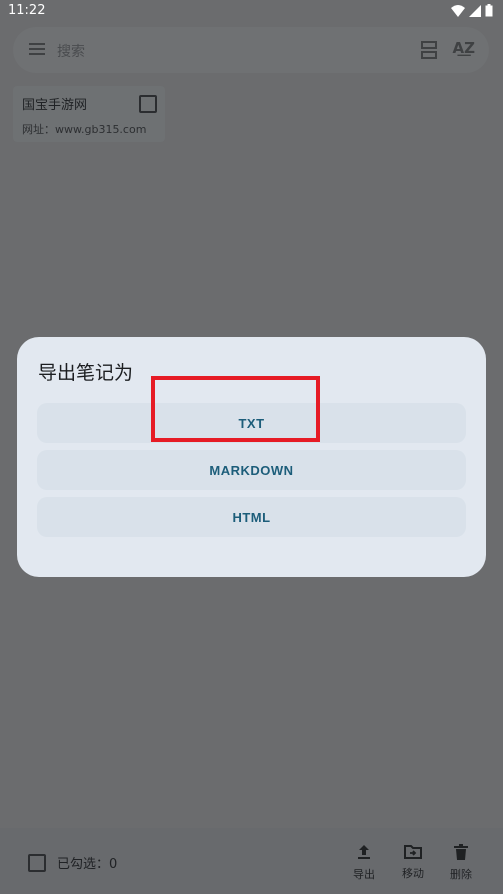 The image size is (503, 894). I want to click on delete-label: 删除, so click(461, 874).